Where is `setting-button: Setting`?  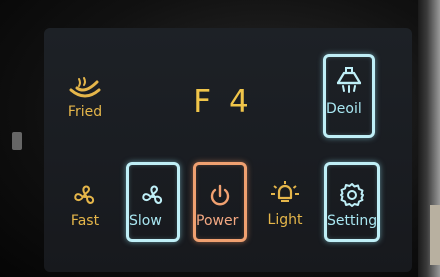 setting-button: Setting is located at coordinates (352, 202).